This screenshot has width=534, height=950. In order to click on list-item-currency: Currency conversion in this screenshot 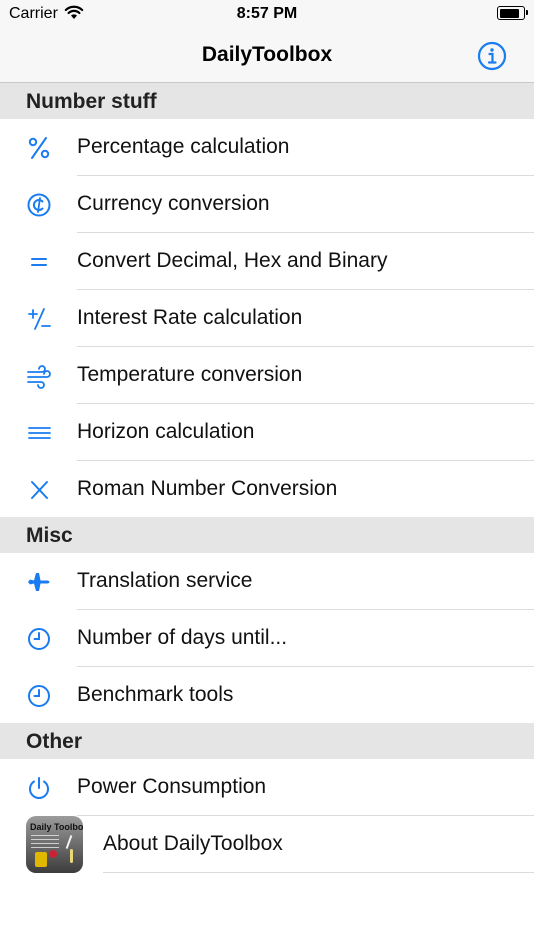, I will do `click(267, 204)`.